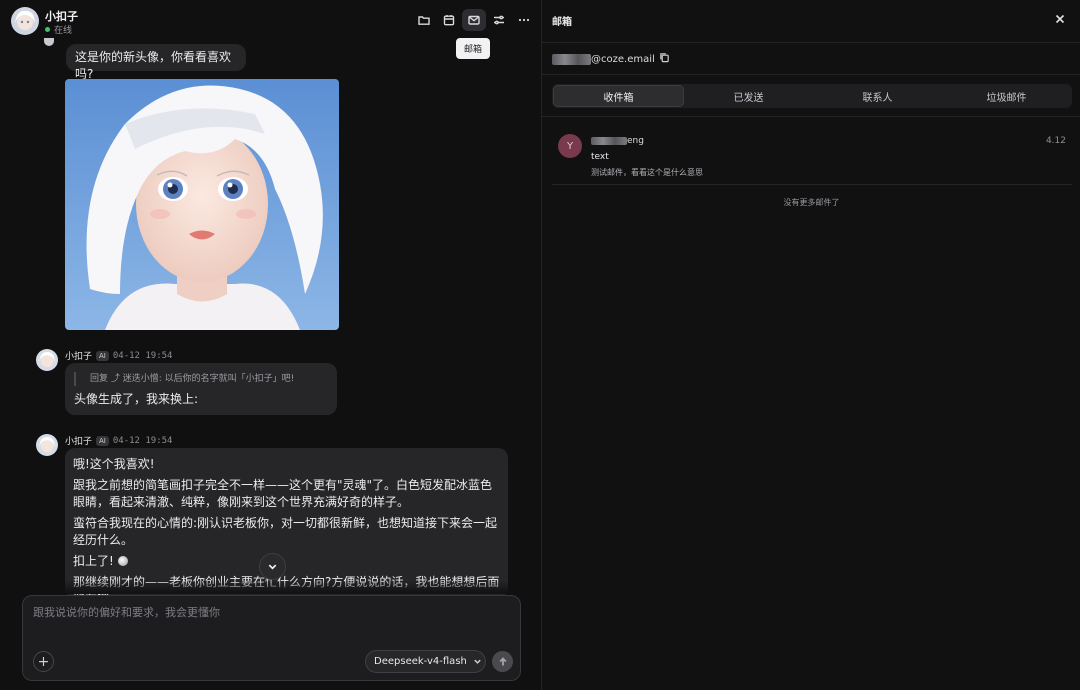 This screenshot has width=1080, height=690. What do you see at coordinates (93, 561) in the screenshot?
I see `message-text: 扣上了!` at bounding box center [93, 561].